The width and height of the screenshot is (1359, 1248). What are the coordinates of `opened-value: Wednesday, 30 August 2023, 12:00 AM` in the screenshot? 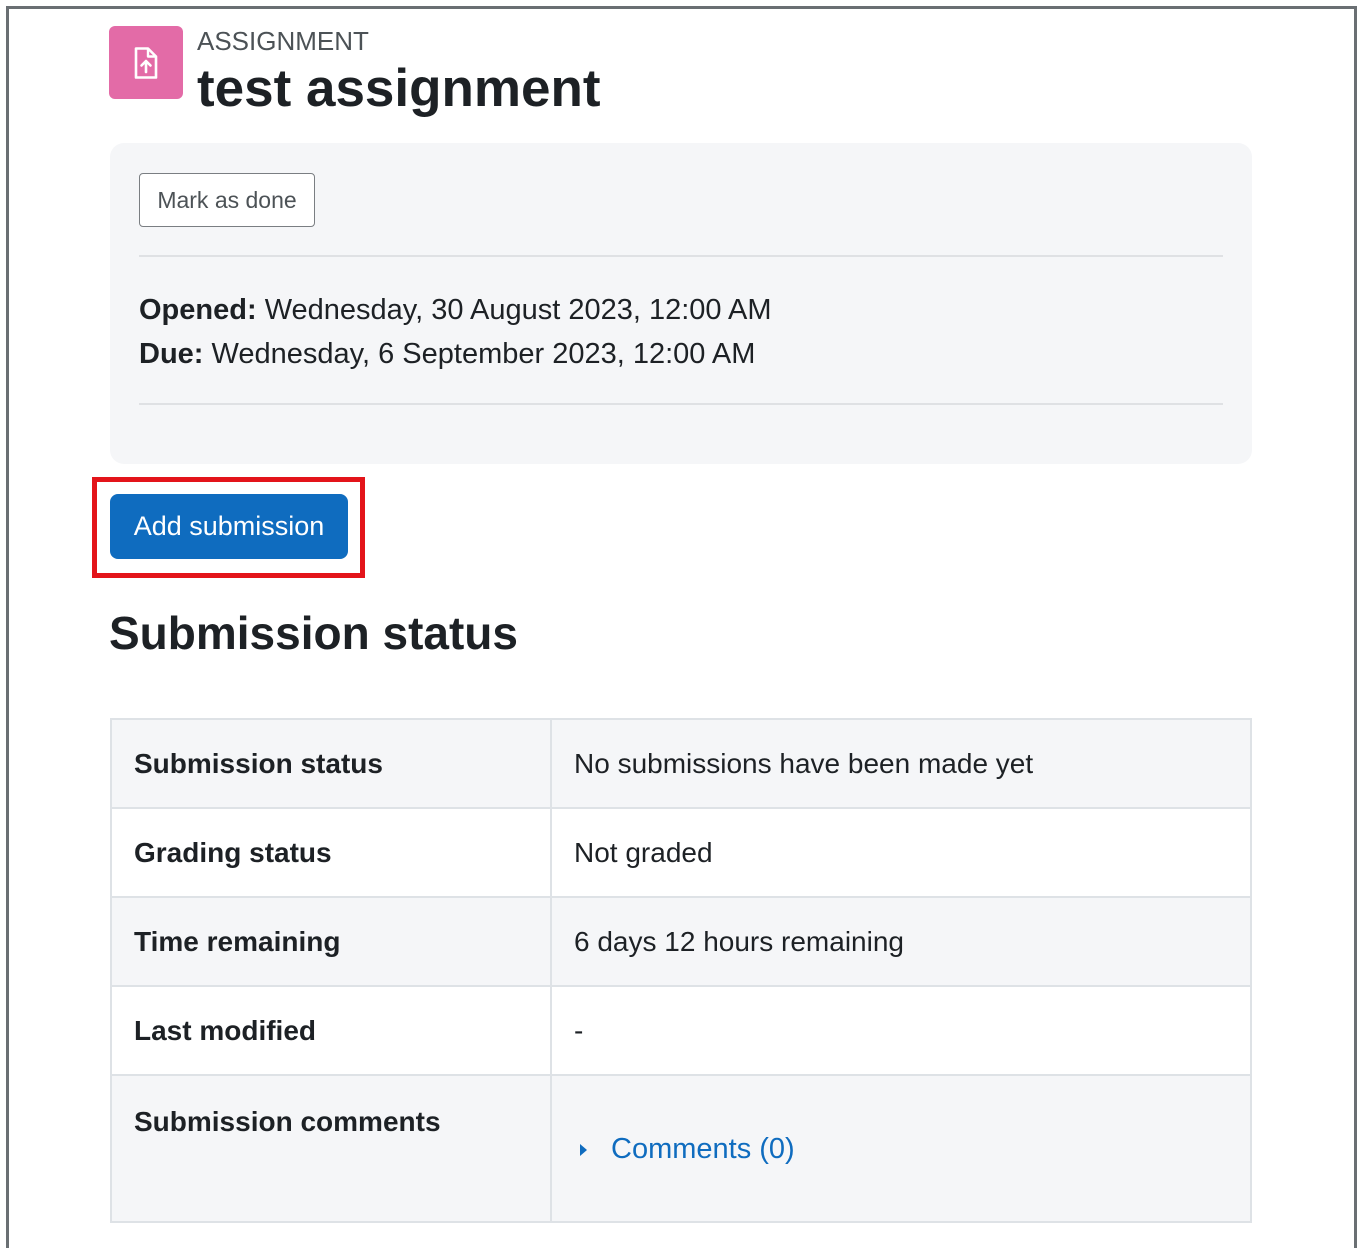 It's located at (518, 310).